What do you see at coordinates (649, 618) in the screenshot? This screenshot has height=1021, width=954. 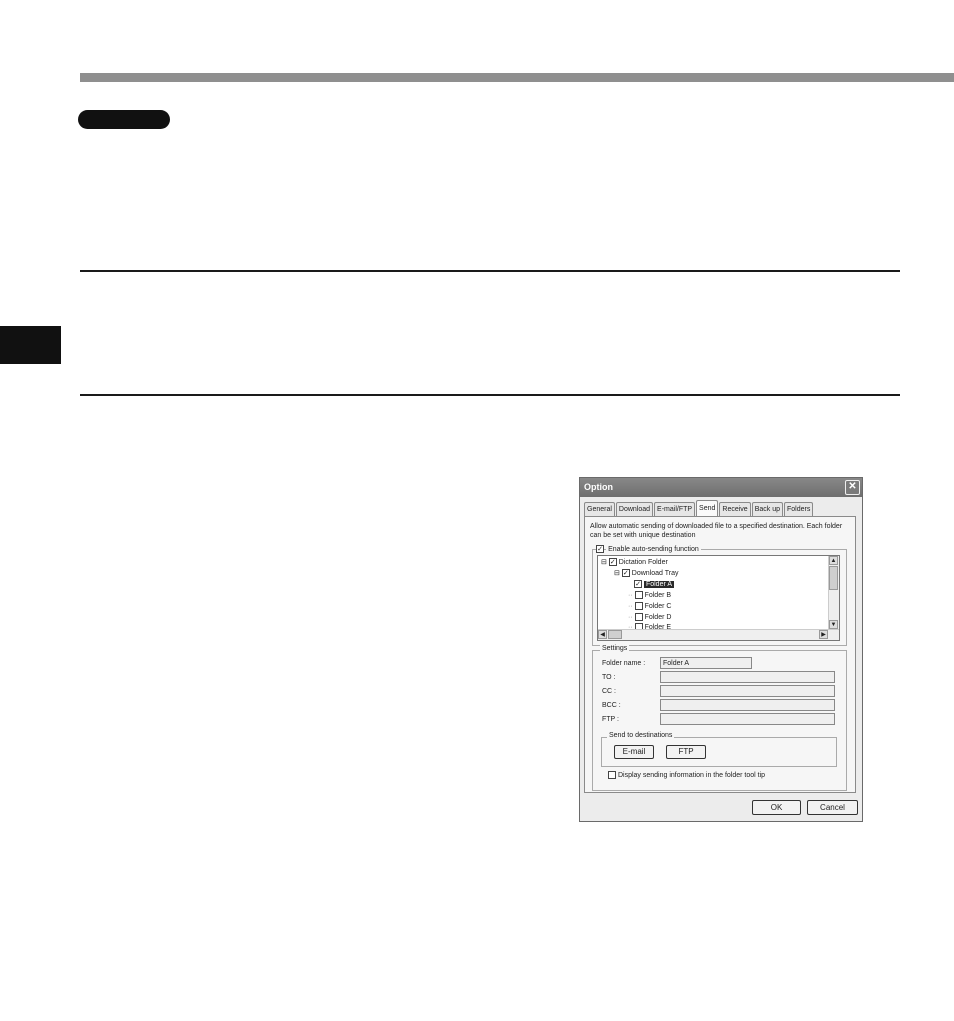 I see `tree-node-folder-d: ·· Folder D` at bounding box center [649, 618].